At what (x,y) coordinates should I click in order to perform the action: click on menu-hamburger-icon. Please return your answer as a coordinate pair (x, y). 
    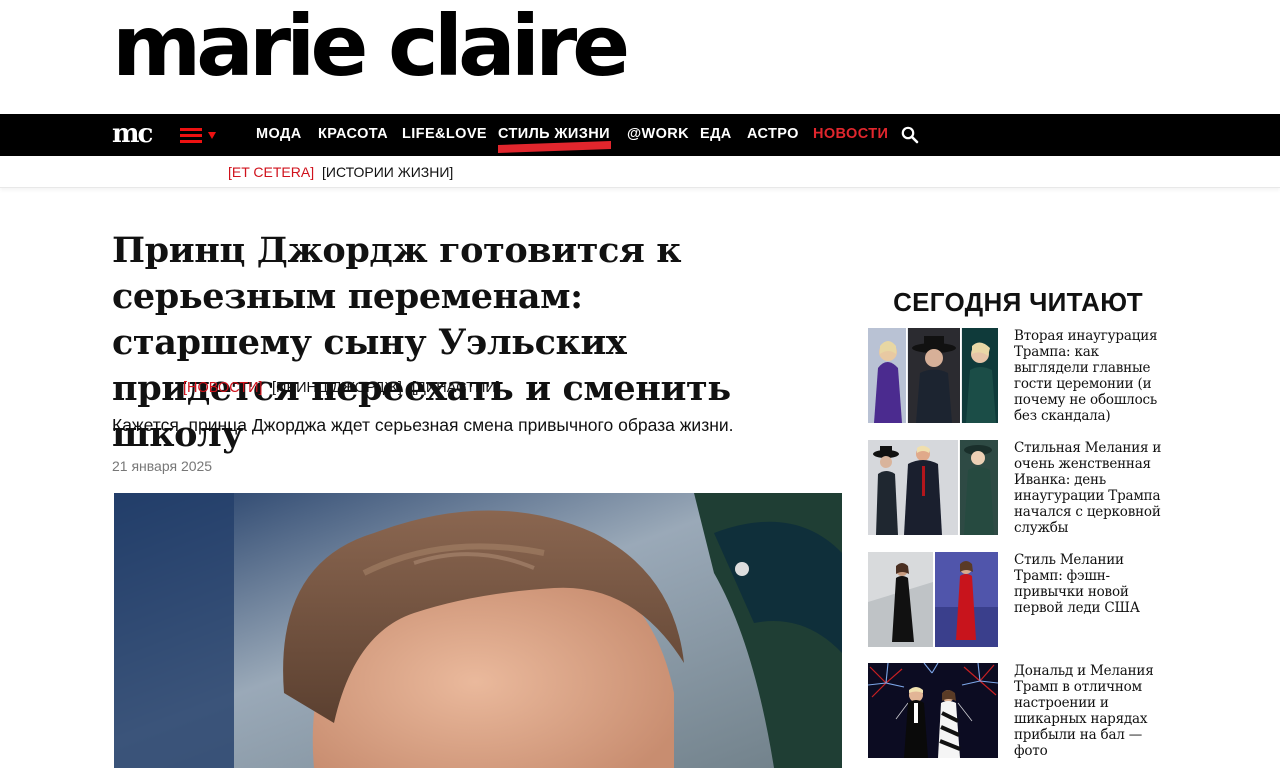
    Looking at the image, I should click on (200, 136).